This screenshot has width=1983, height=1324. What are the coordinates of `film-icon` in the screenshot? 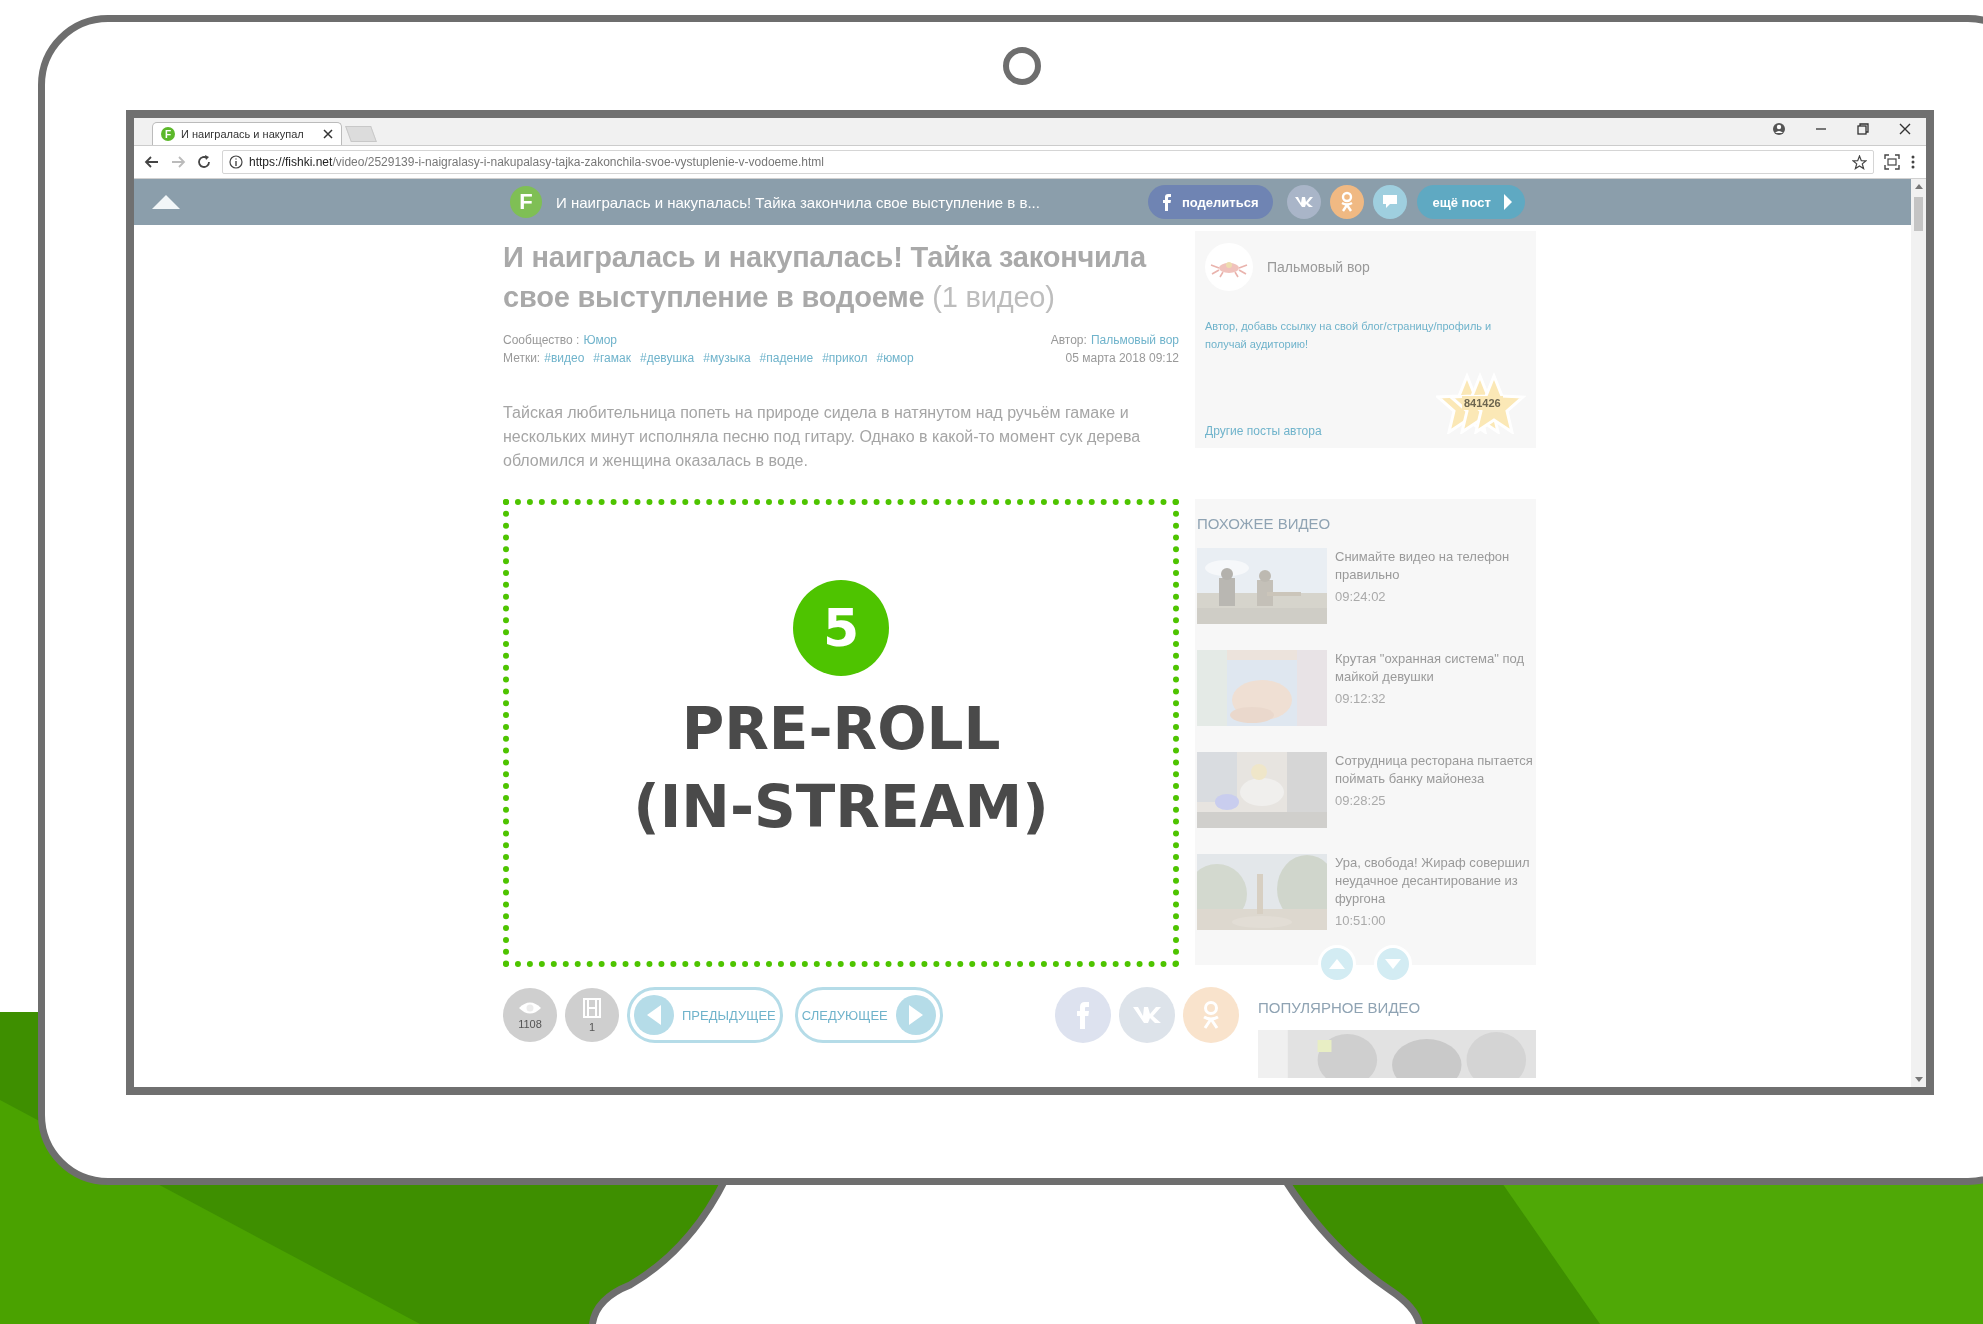 It's located at (592, 1007).